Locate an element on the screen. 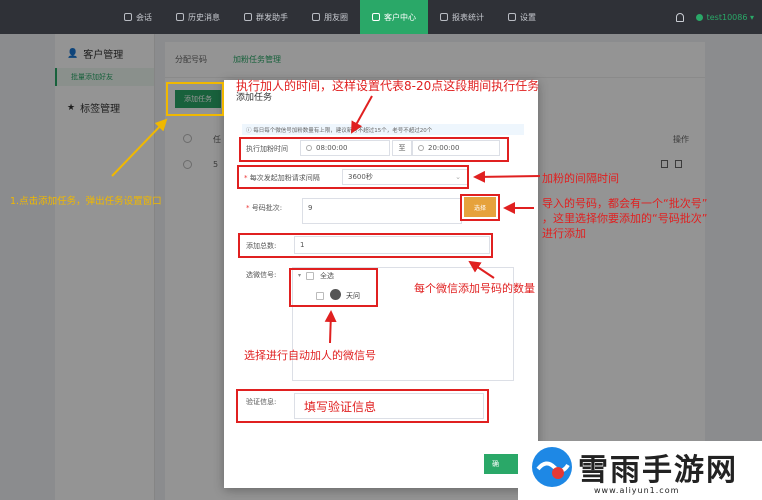 The width and height of the screenshot is (762, 500). annotation-wx: 选择进行自动加人的微信号 is located at coordinates (310, 355).